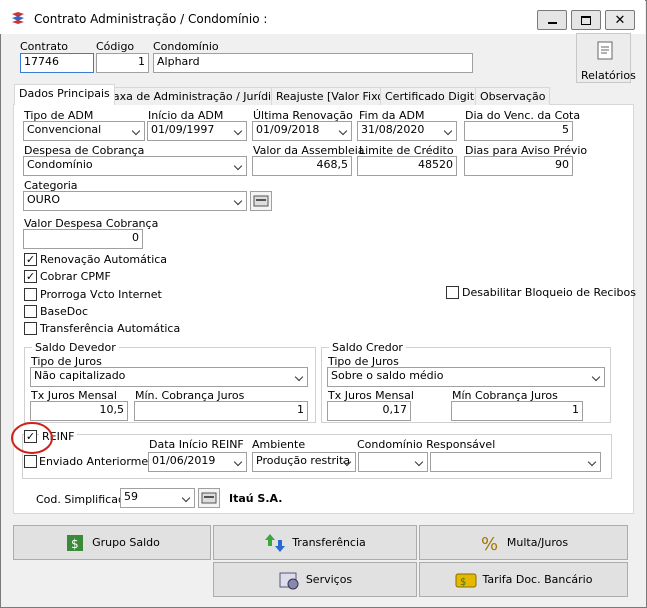 Image resolution: width=647 pixels, height=608 pixels. Describe the element at coordinates (332, 96) in the screenshot. I see `tab-reajuste: Reajuste [Valor Fixo]` at that location.